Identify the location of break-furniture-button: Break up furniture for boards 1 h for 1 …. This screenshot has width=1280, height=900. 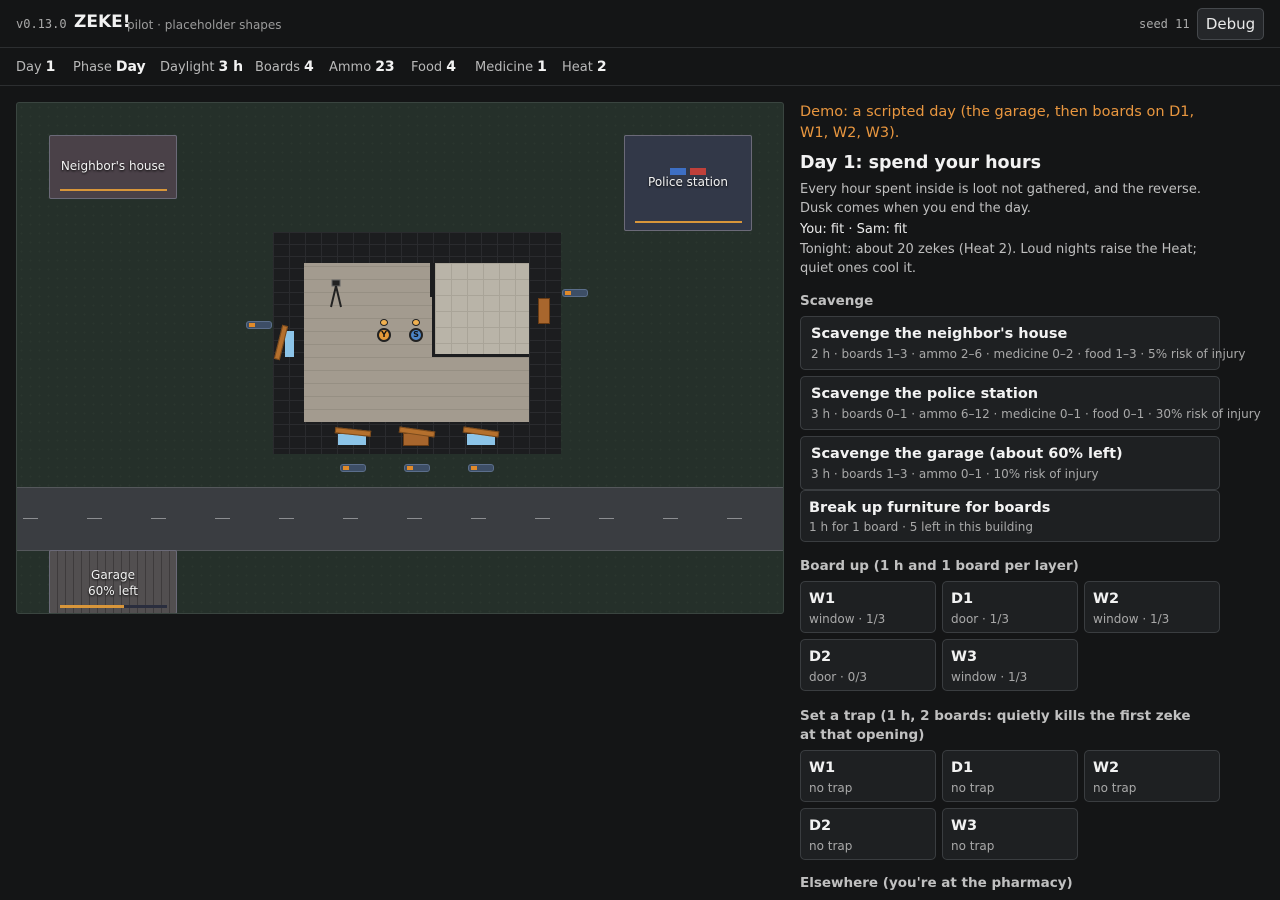
(1010, 516).